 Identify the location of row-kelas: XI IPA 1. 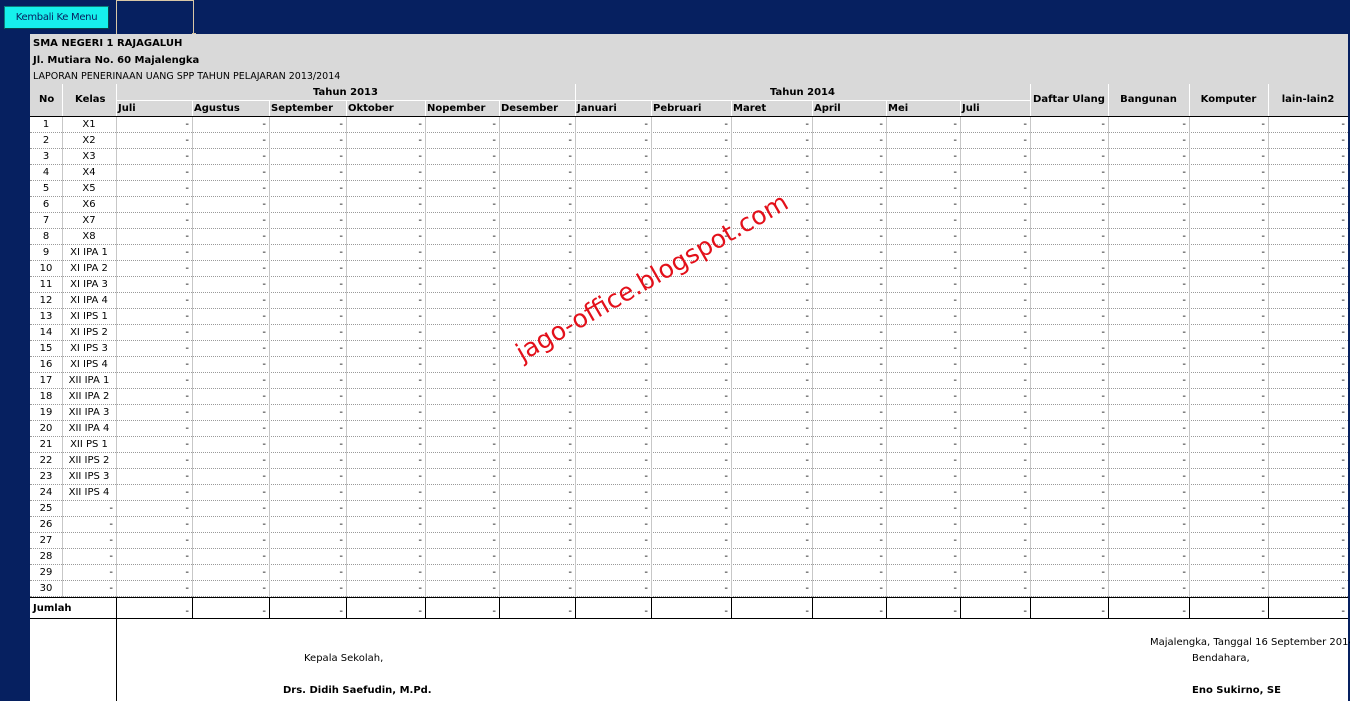
(89, 253).